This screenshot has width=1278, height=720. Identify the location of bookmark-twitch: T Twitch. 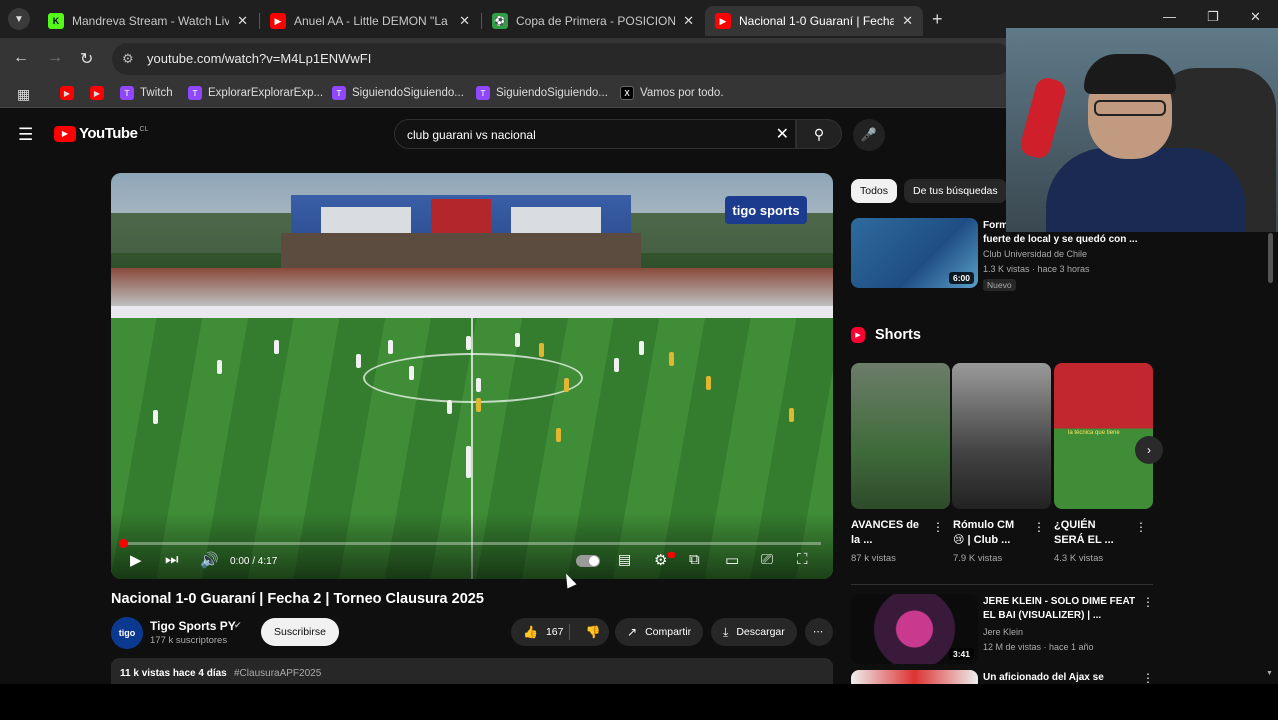
(146, 93).